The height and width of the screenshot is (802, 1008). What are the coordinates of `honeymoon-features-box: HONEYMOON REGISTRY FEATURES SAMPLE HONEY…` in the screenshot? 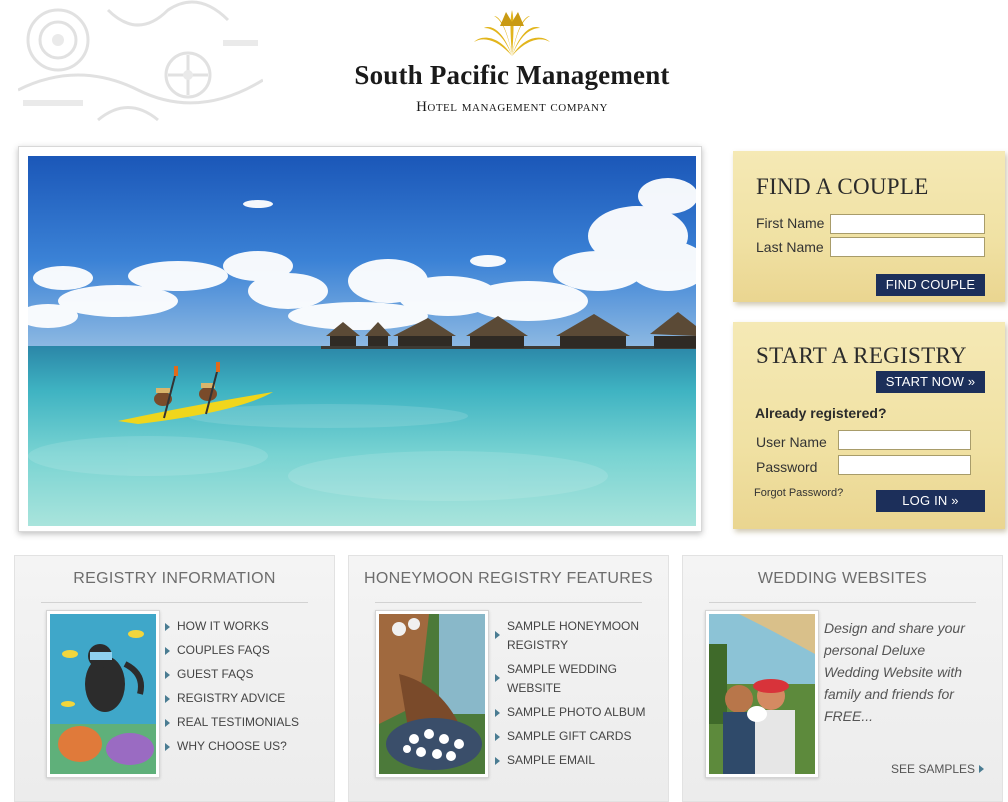 It's located at (508, 678).